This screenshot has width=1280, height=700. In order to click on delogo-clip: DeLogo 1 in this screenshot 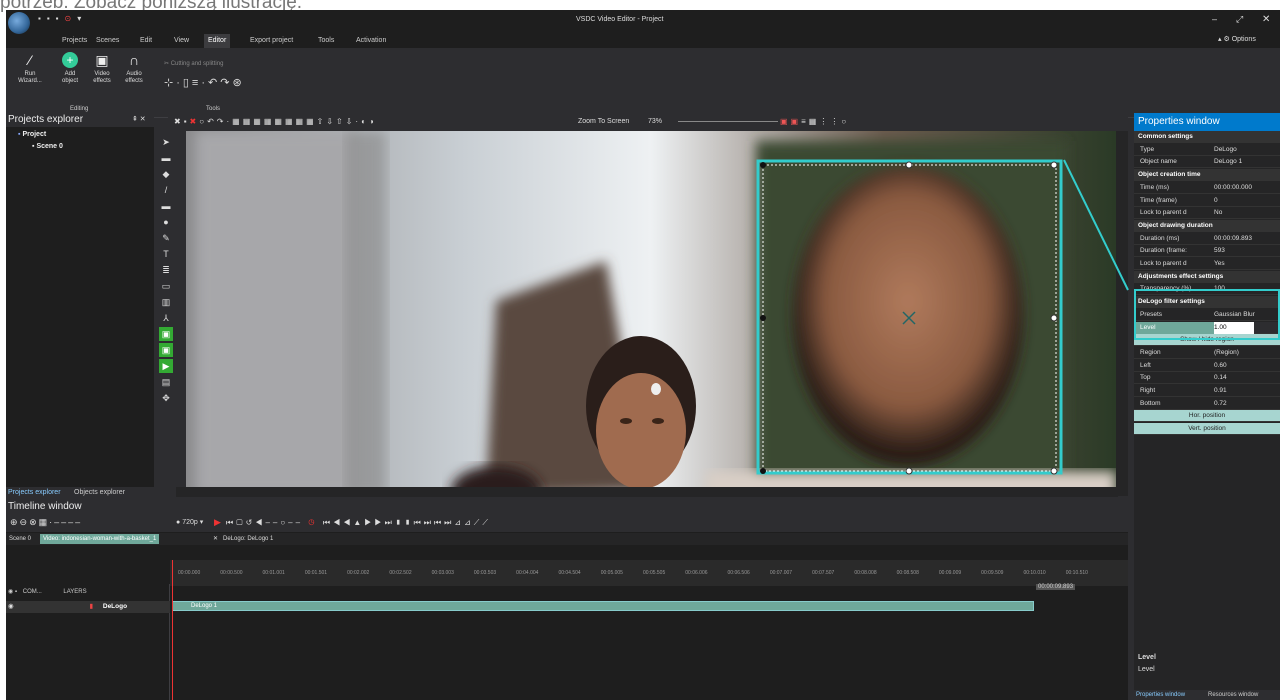, I will do `click(603, 606)`.